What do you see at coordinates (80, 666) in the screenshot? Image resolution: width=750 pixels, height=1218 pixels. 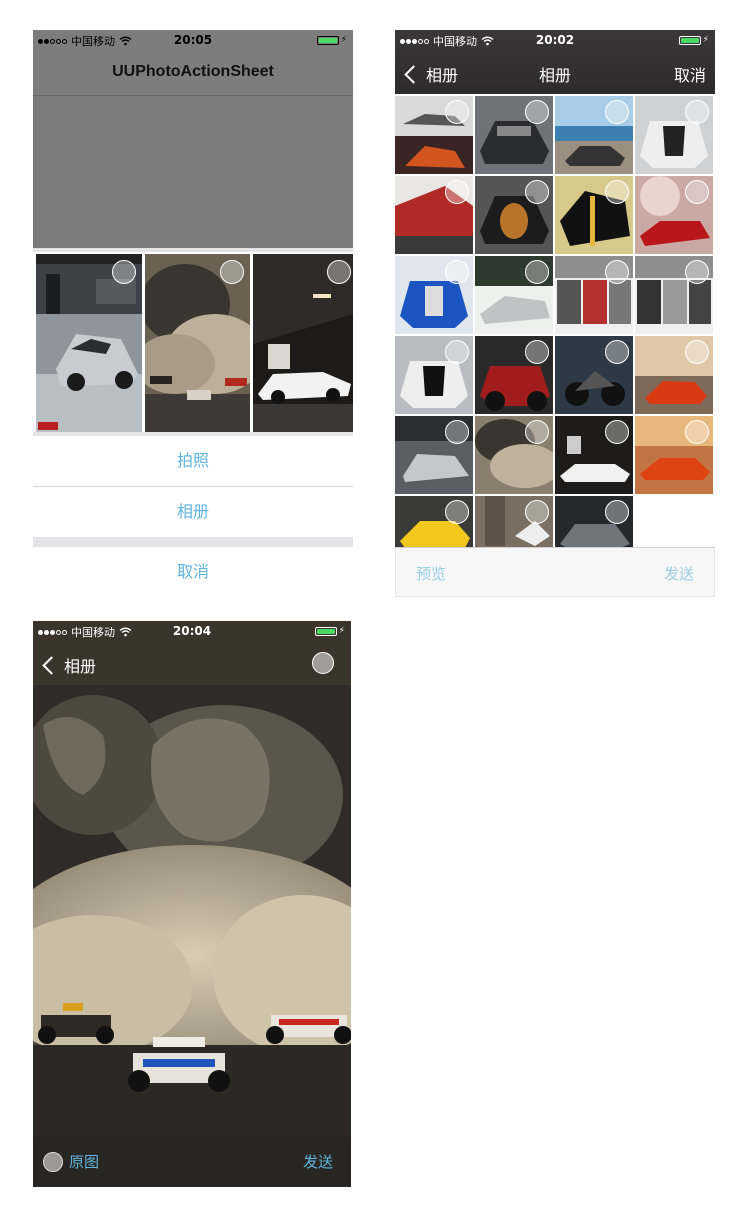 I see `back-label: 相册` at bounding box center [80, 666].